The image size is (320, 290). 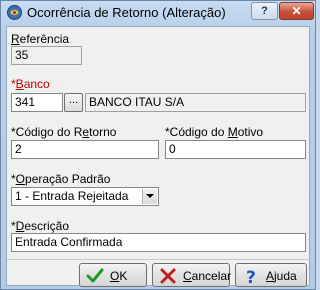 What do you see at coordinates (40, 39) in the screenshot?
I see `referencia-label: Referência` at bounding box center [40, 39].